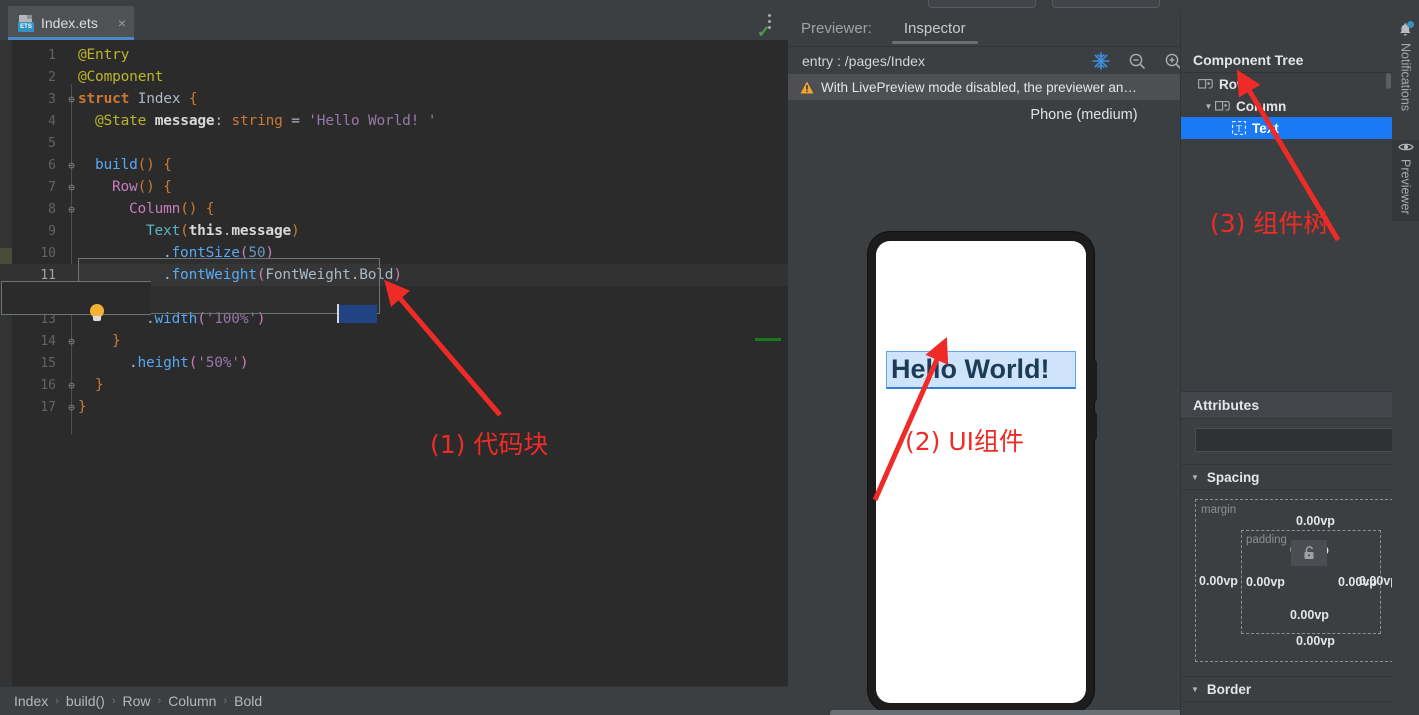  What do you see at coordinates (1405, 187) in the screenshot?
I see `toolwindow-previewer-label: Previewer` at bounding box center [1405, 187].